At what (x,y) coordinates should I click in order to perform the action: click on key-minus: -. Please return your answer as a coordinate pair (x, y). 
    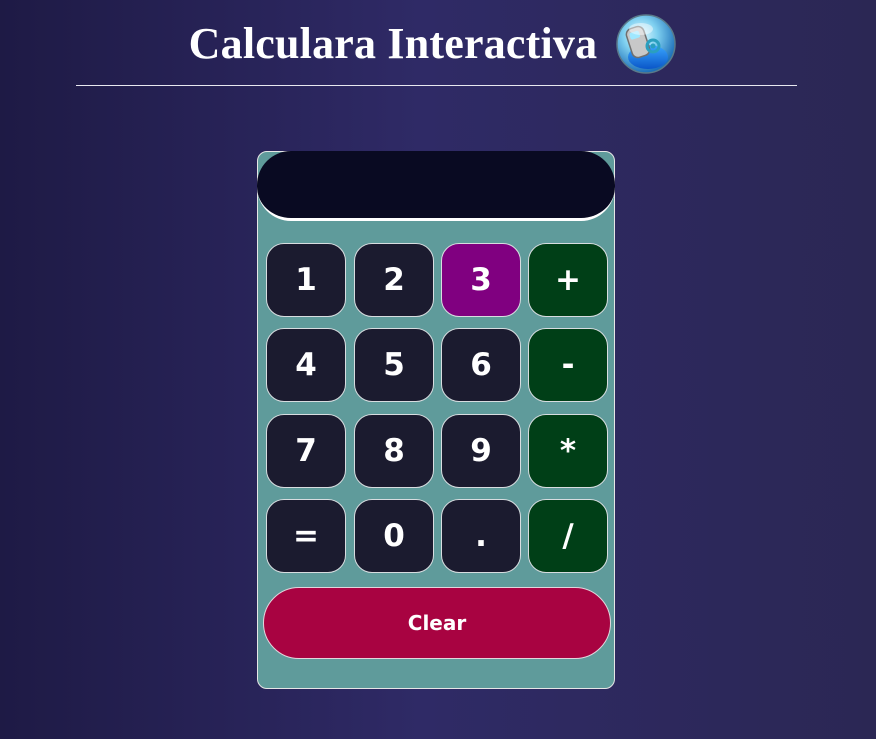
    Looking at the image, I should click on (568, 365).